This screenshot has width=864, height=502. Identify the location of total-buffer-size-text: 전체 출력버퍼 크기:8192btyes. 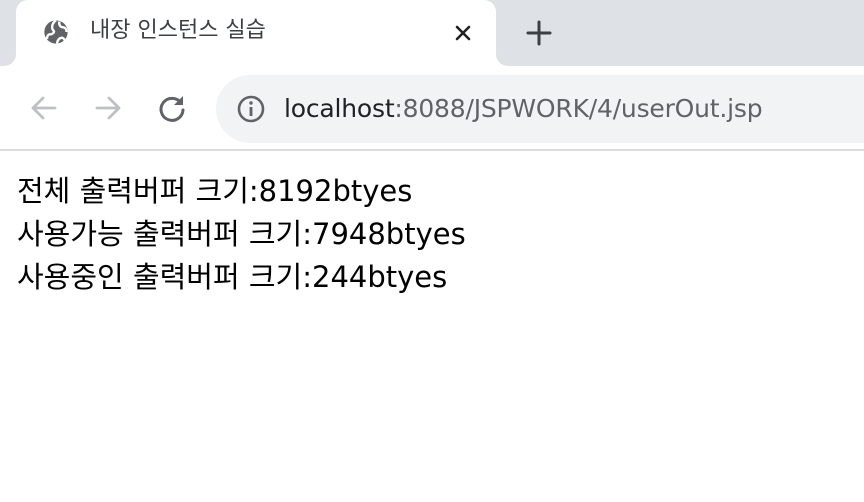
(215, 191).